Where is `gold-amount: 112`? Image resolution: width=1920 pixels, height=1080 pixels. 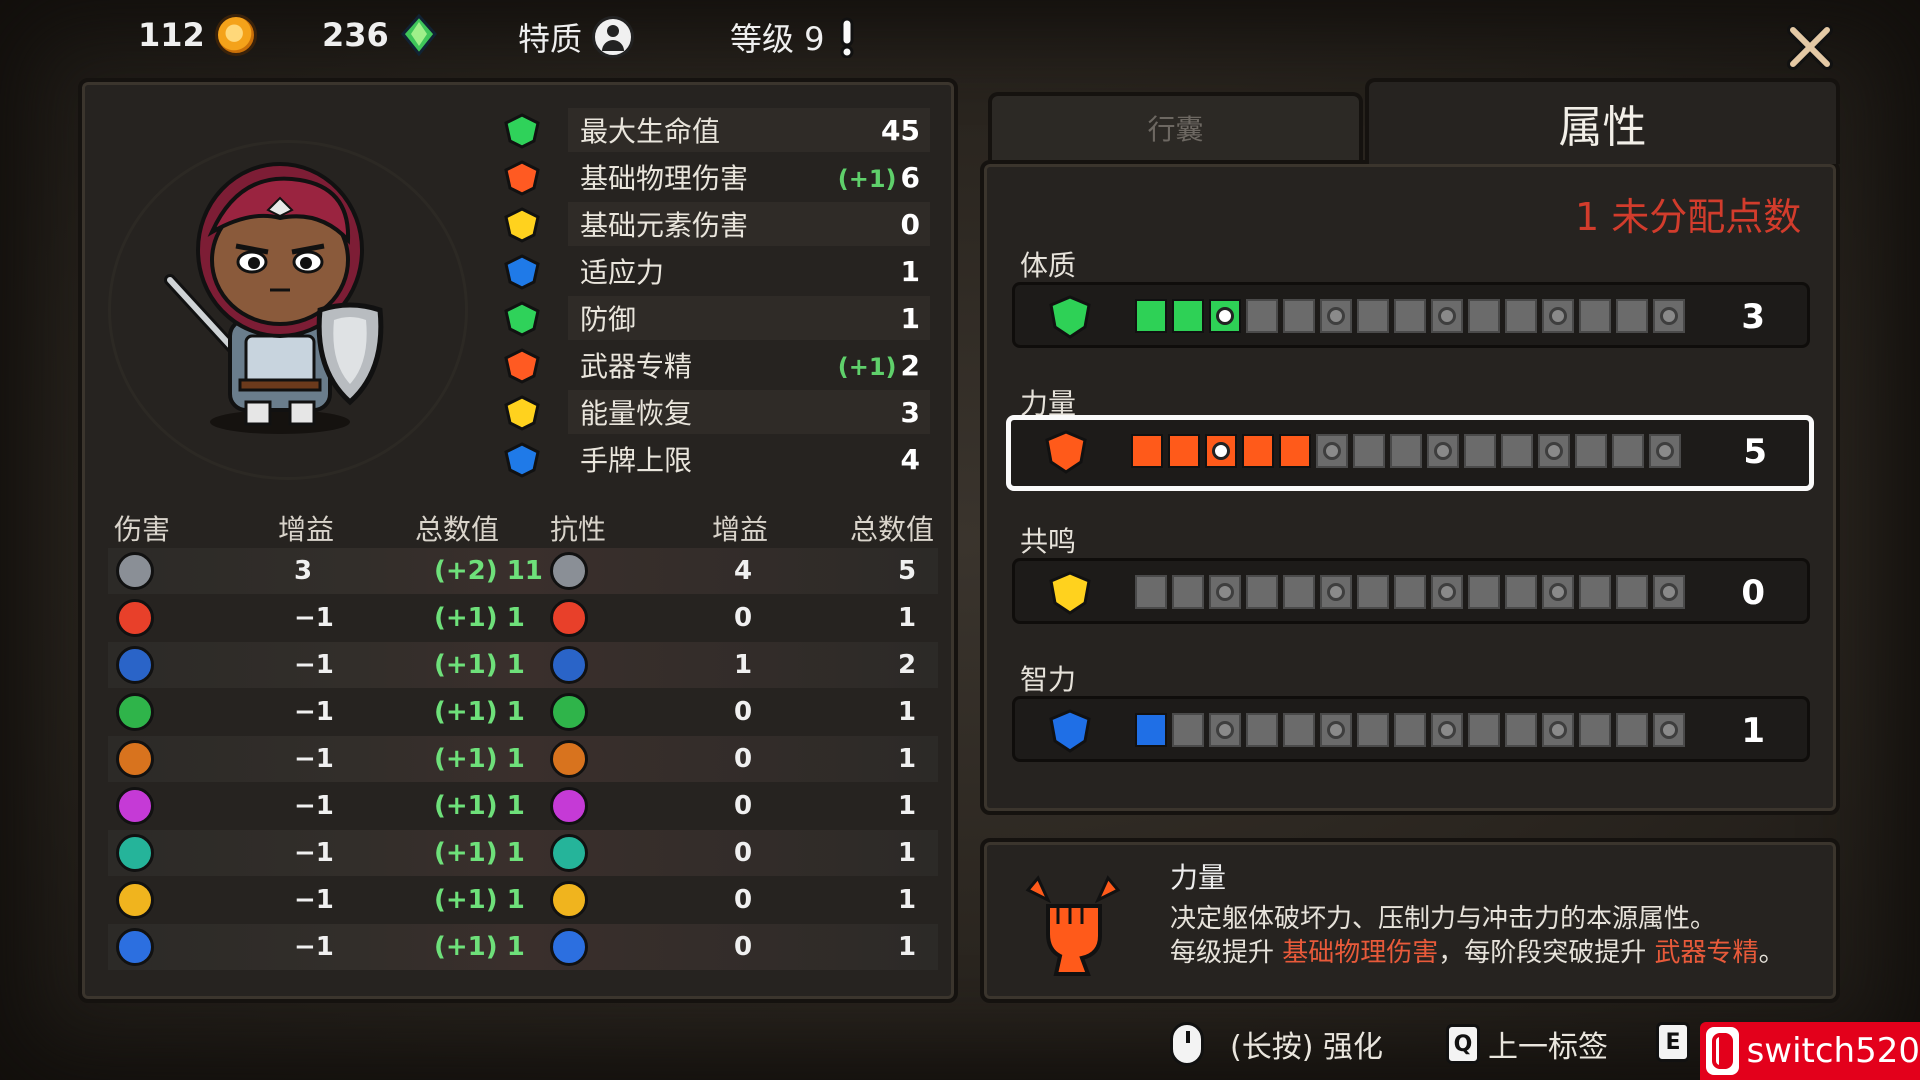 gold-amount: 112 is located at coordinates (171, 35).